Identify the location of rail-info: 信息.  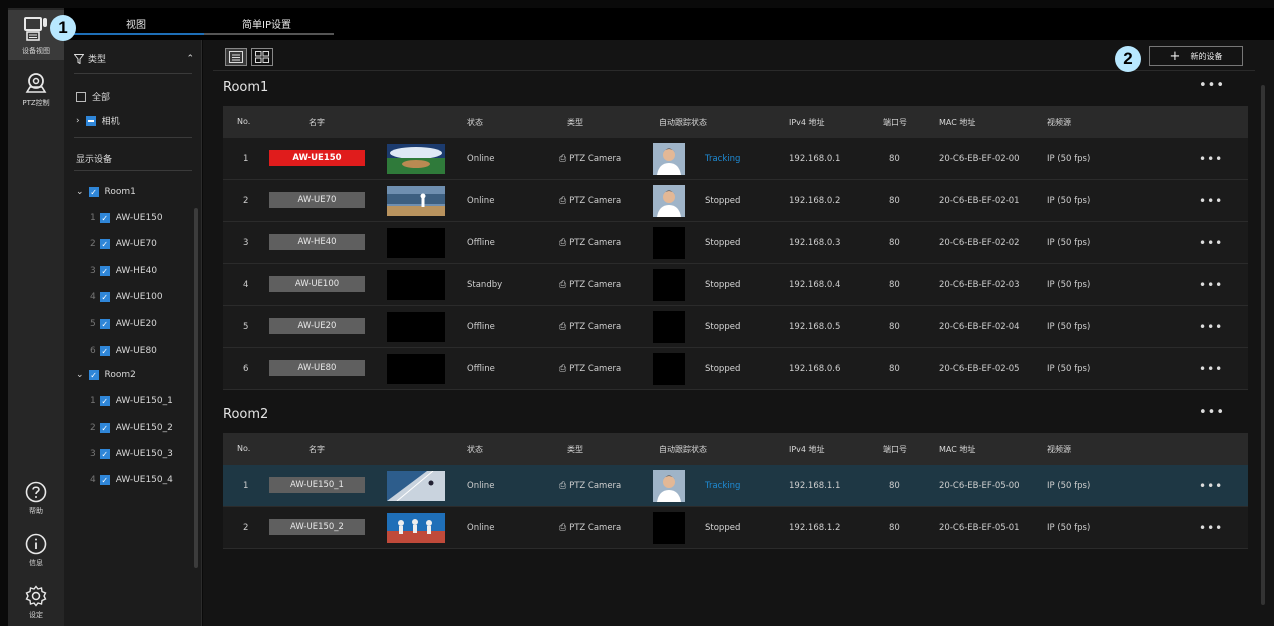
(36, 553).